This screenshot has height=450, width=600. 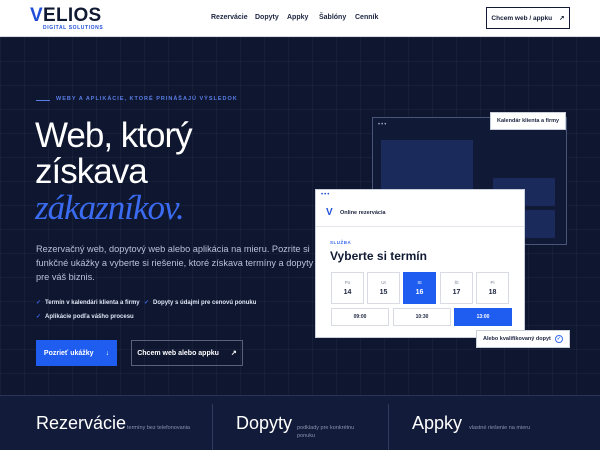 What do you see at coordinates (81, 423) in the screenshot?
I see `service-title-rezervacie: Rezervácie` at bounding box center [81, 423].